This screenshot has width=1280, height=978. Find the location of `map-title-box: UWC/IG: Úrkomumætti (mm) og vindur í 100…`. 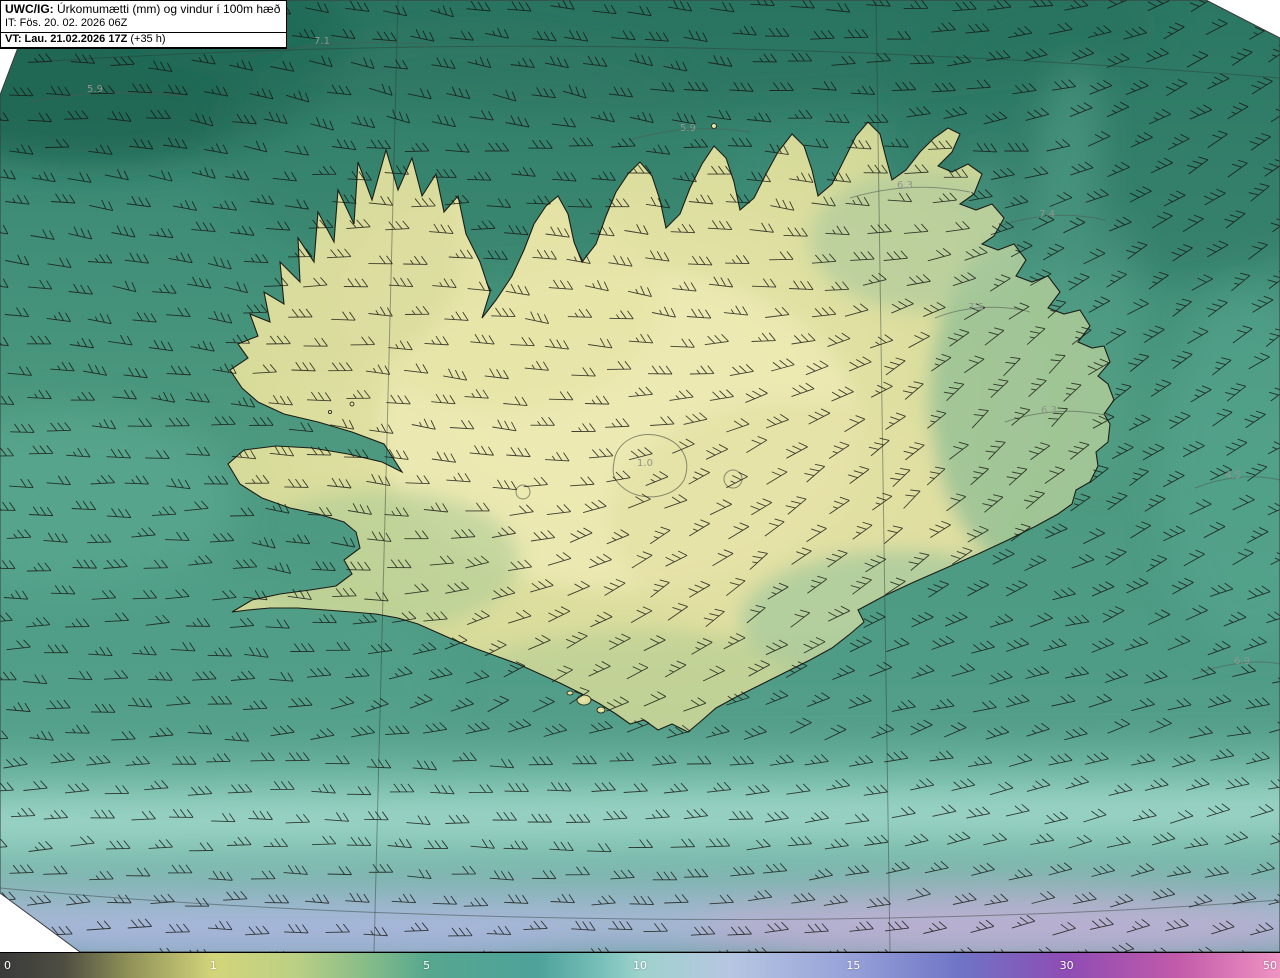

map-title-box: UWC/IG: Úrkomumætti (mm) og vindur í 100… is located at coordinates (144, 24).